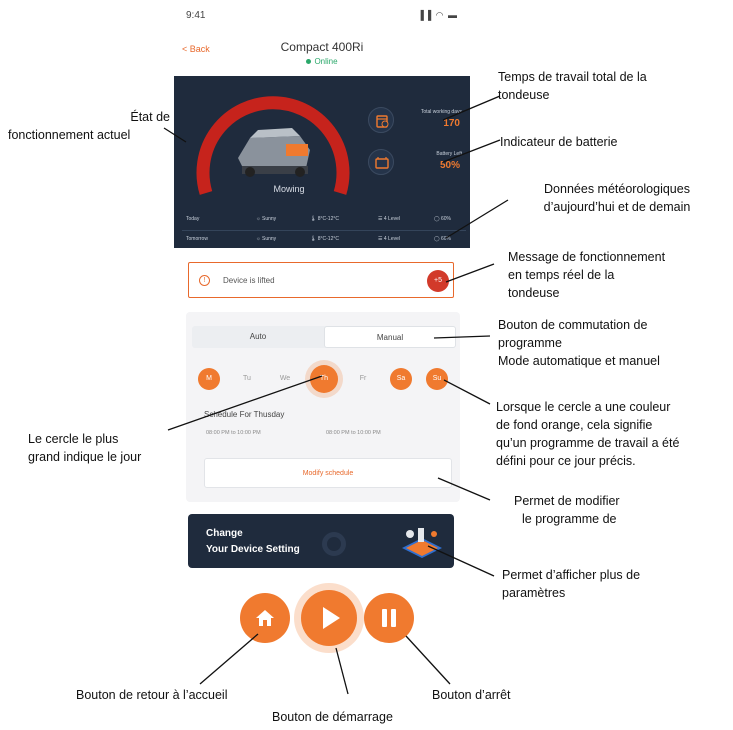  What do you see at coordinates (85, 448) in the screenshot?
I see `annotation-big-circle: Le cercle le plus grand indique le jour` at bounding box center [85, 448].